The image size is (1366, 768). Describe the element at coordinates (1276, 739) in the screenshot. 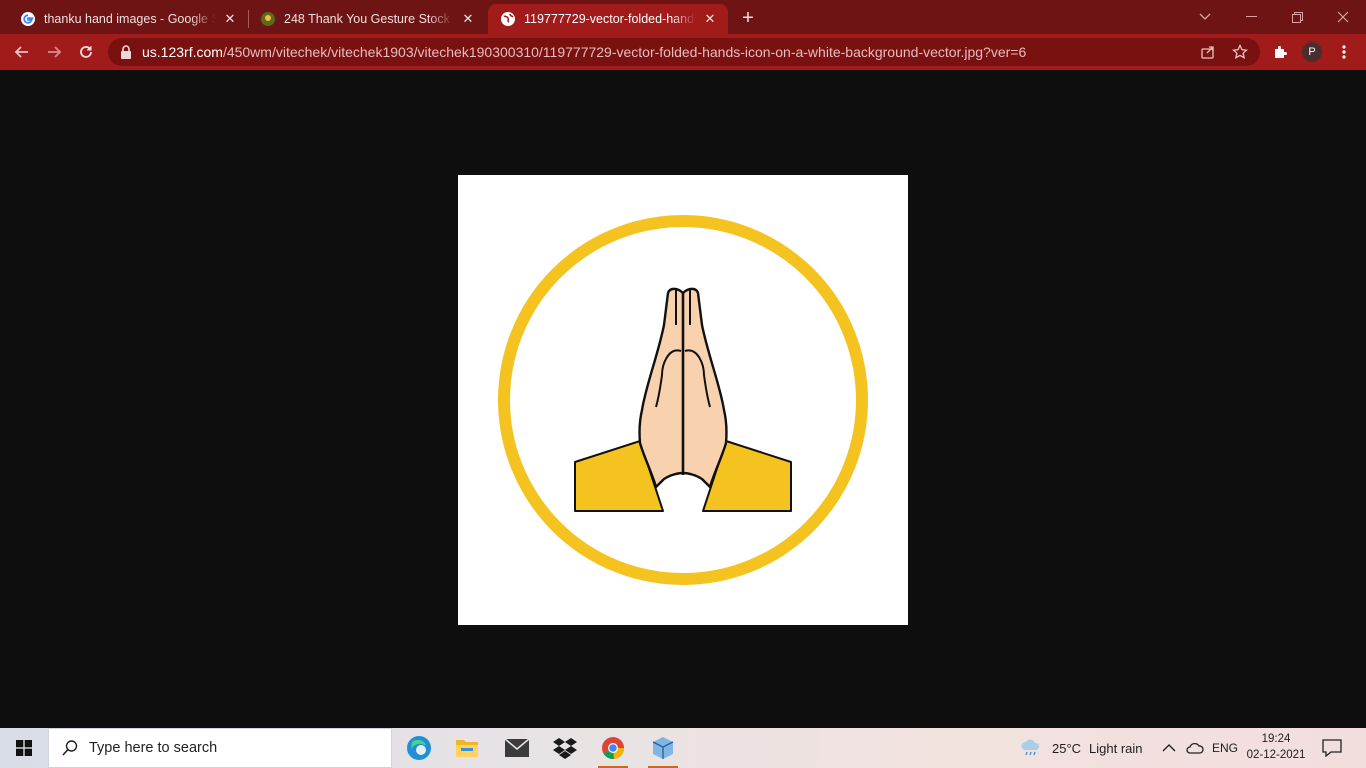

I see `clock-time: 19:24` at that location.